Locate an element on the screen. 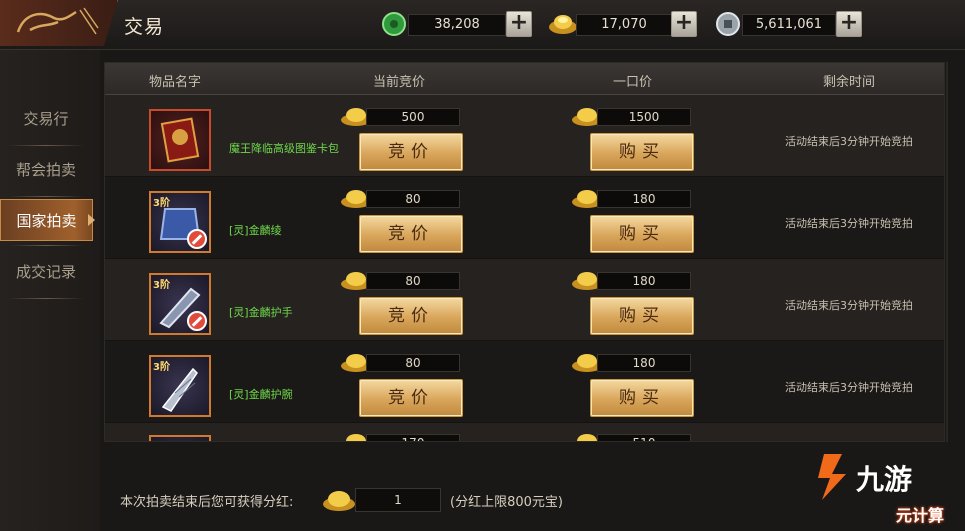  scrollbar is located at coordinates (947, 252).